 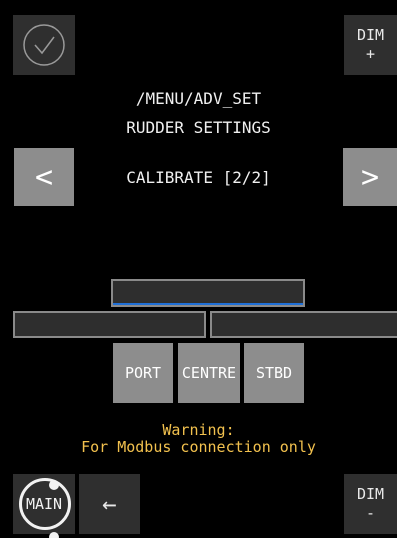 What do you see at coordinates (303, 324) in the screenshot?
I see `stbd-deflection-bar` at bounding box center [303, 324].